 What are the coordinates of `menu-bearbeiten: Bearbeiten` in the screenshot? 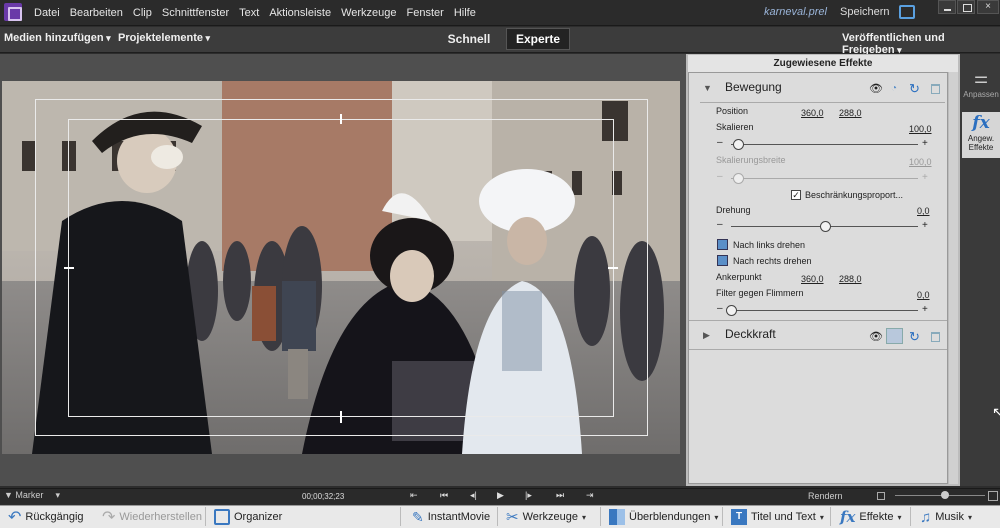 It's located at (99, 13).